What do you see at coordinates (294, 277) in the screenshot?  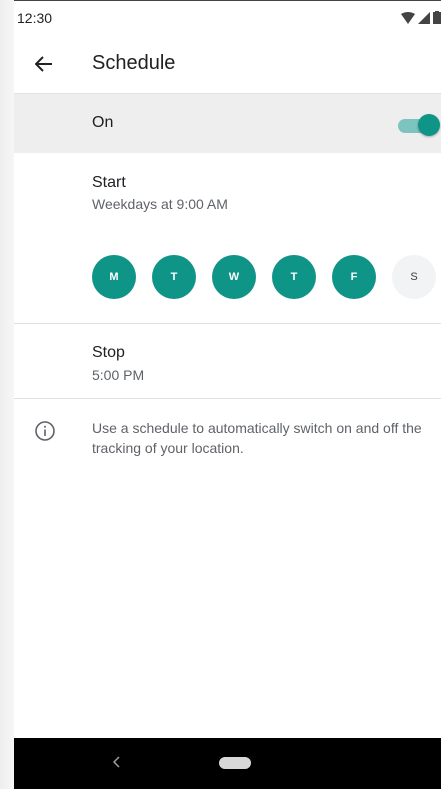 I see `day-thursday: T` at bounding box center [294, 277].